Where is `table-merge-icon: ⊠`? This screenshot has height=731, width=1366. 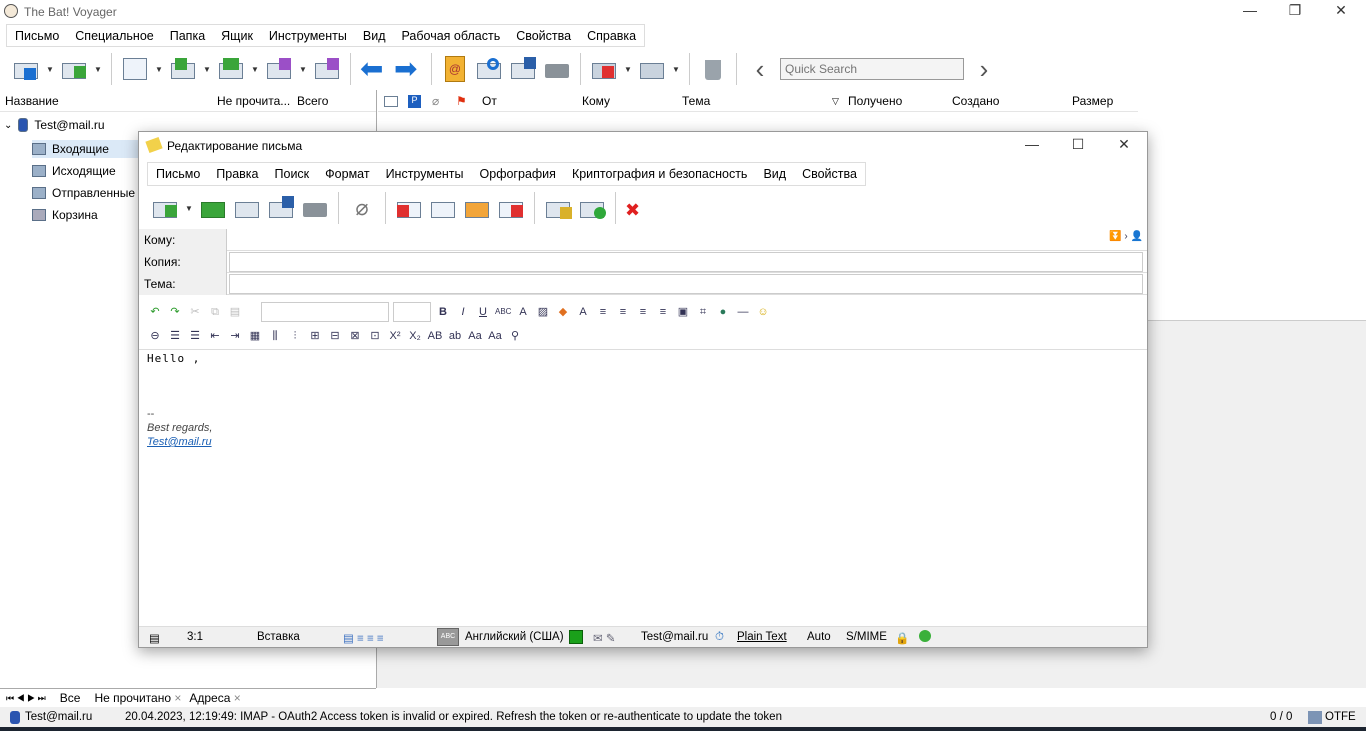 table-merge-icon: ⊠ is located at coordinates (355, 336).